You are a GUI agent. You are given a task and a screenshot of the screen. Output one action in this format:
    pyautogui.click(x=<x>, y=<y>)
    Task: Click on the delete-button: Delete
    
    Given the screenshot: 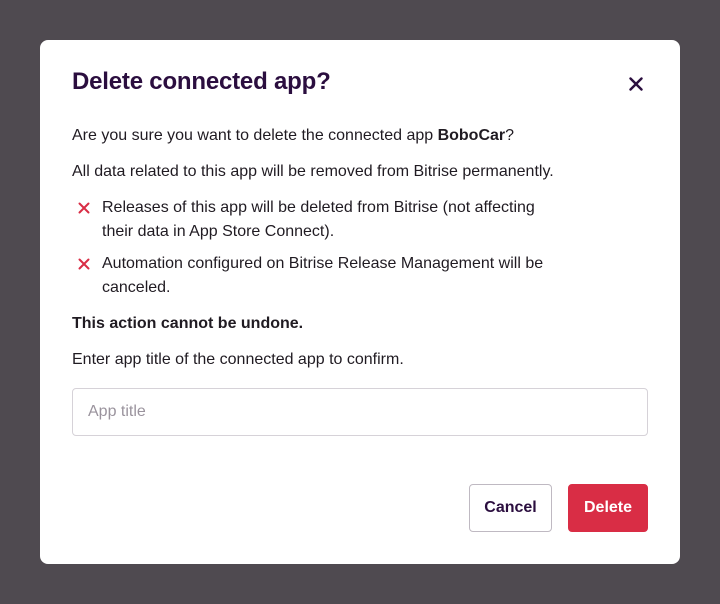 What is the action you would take?
    pyautogui.click(x=608, y=508)
    